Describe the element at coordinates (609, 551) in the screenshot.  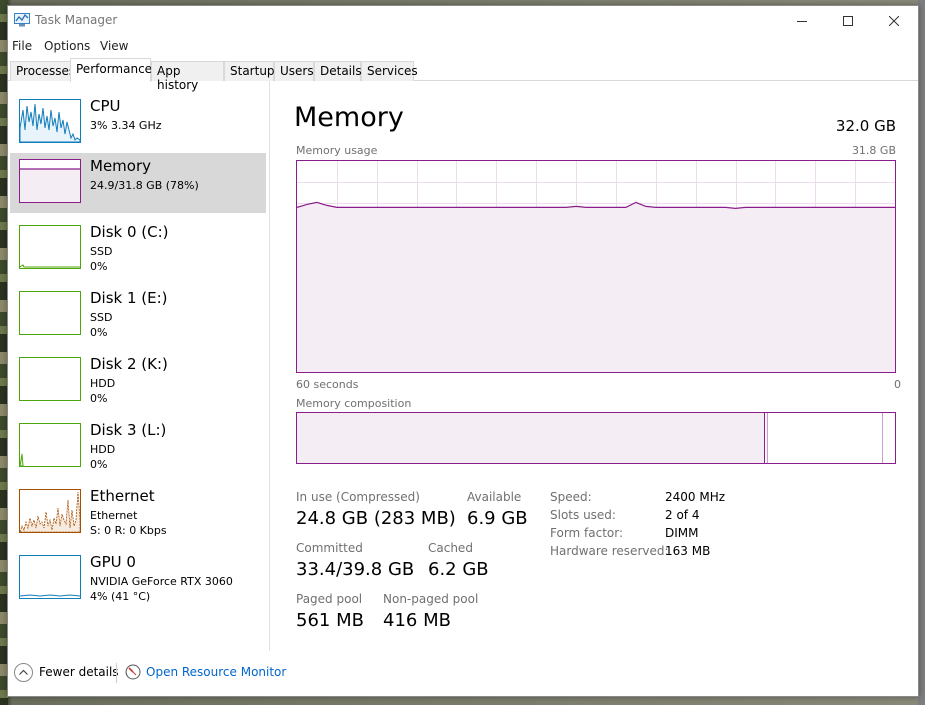
I see `hardware-reserved-label: Hardware reserved:` at that location.